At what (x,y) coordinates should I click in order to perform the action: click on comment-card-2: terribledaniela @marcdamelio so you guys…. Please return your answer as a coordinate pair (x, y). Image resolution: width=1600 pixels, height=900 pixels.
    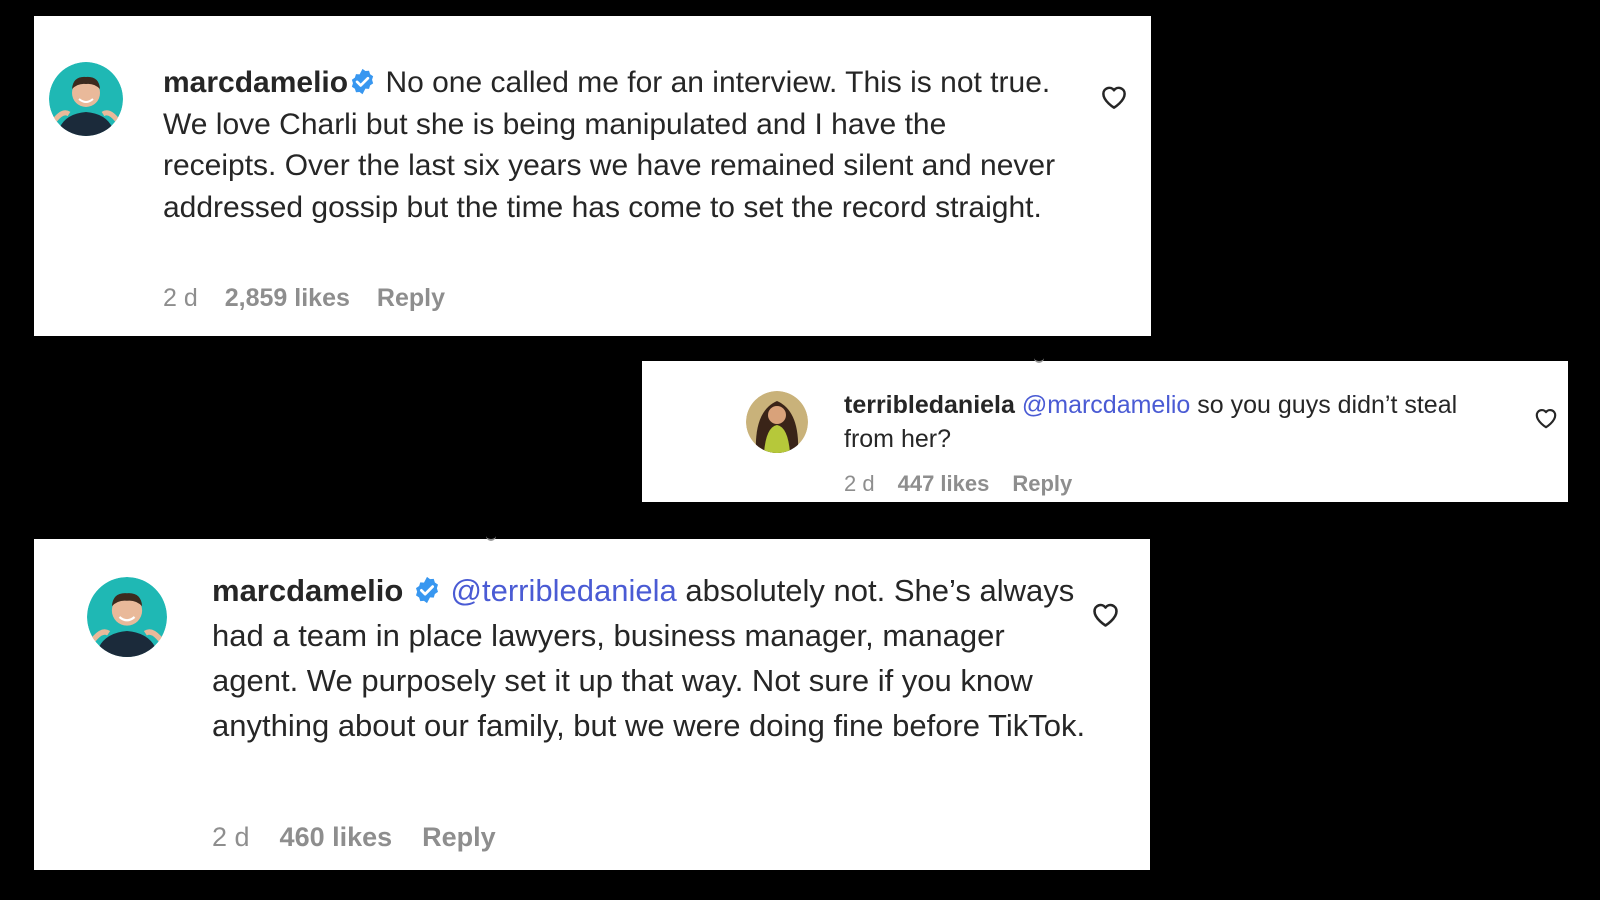
    Looking at the image, I should click on (1105, 431).